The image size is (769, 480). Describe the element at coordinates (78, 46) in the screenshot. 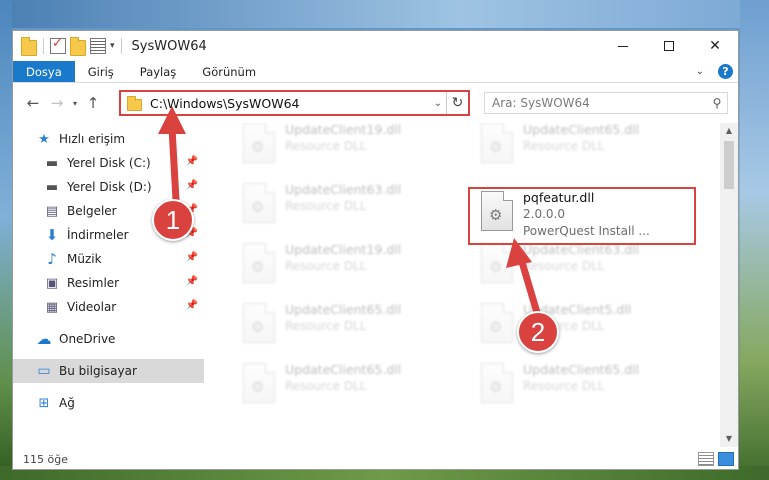

I see `new-folder-icon` at that location.